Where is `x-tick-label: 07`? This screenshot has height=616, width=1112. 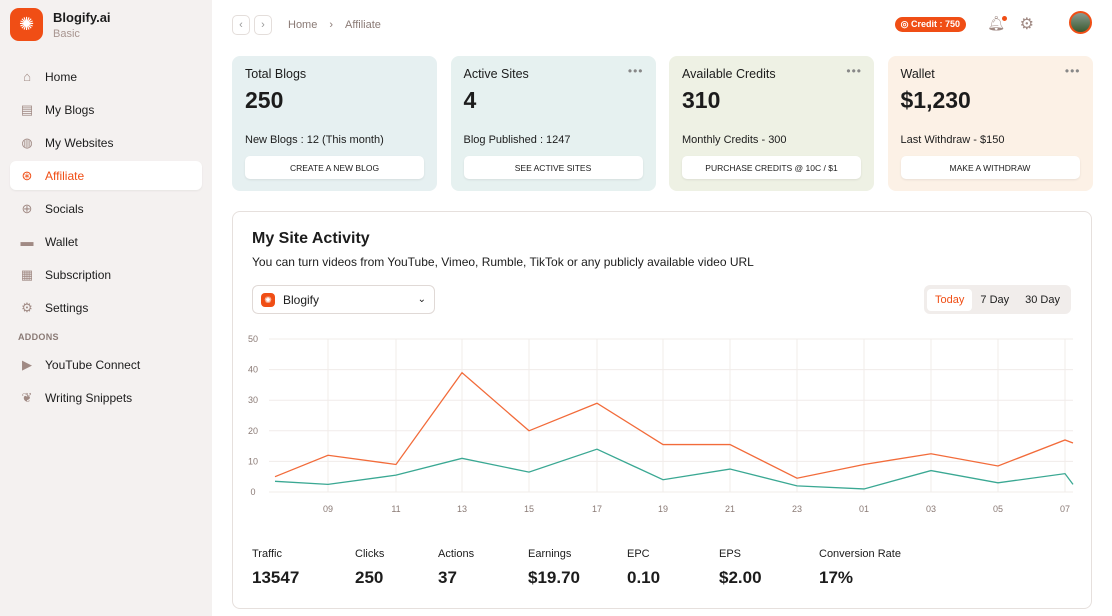
x-tick-label: 07 is located at coordinates (1065, 509).